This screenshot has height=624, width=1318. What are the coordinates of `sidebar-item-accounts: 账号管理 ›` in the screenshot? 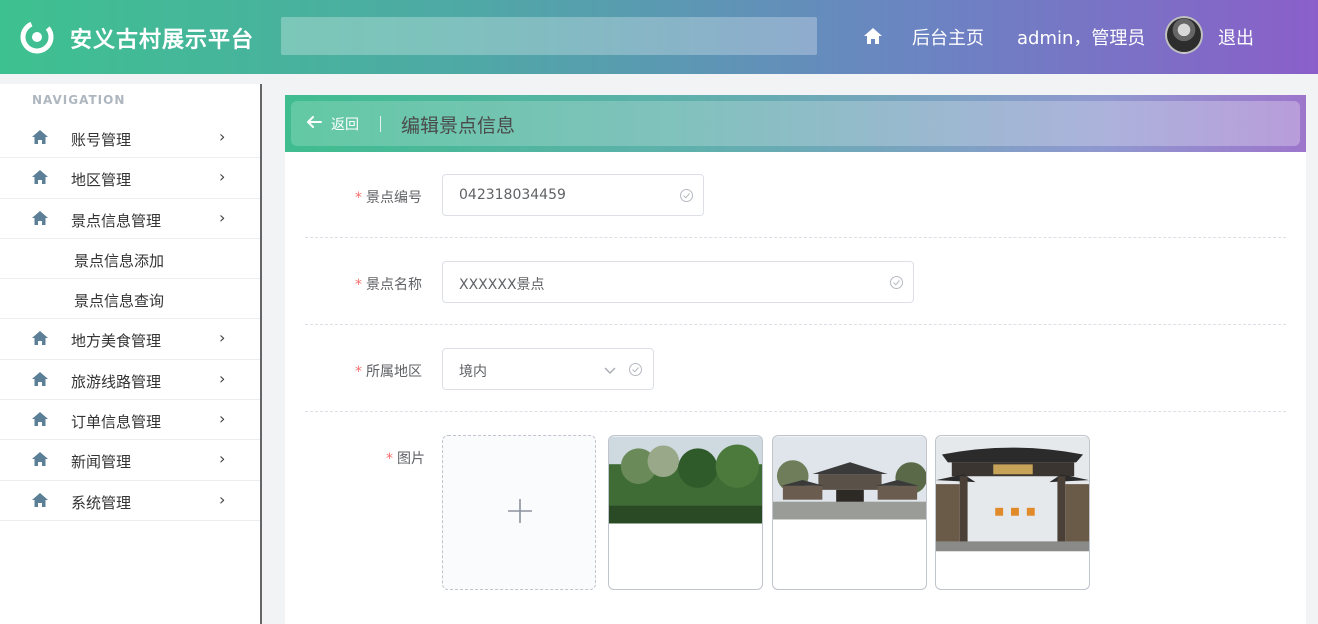 It's located at (130, 138).